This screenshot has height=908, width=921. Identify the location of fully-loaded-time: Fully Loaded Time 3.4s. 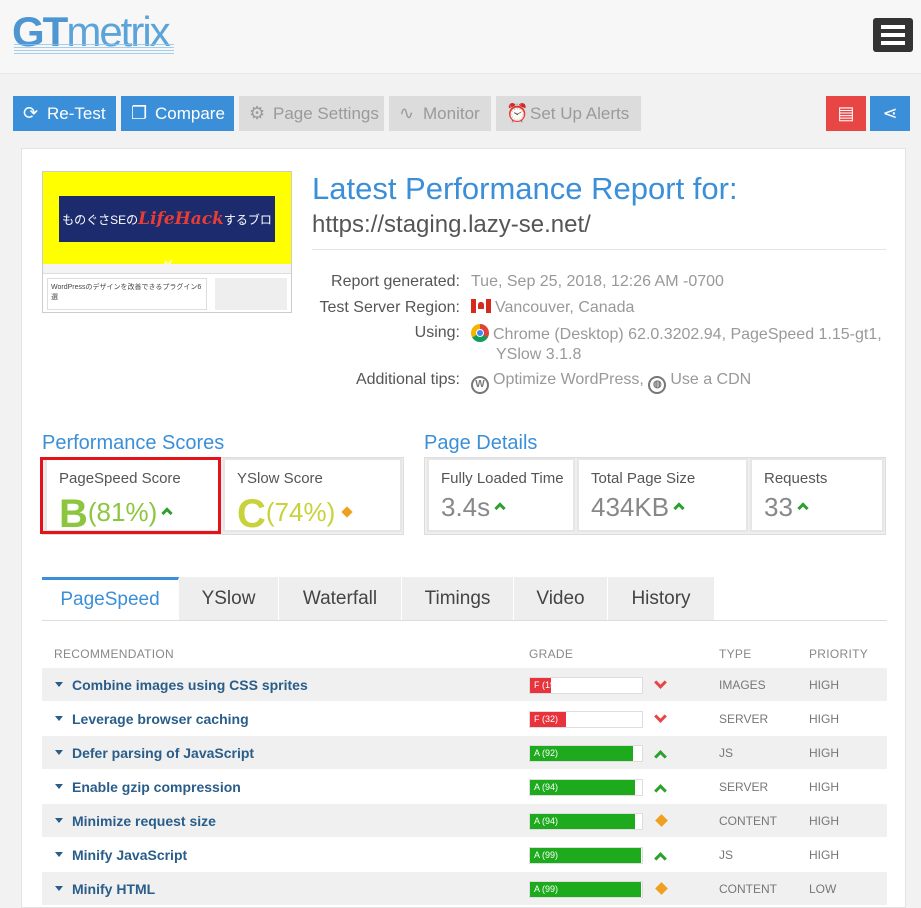
(501, 495).